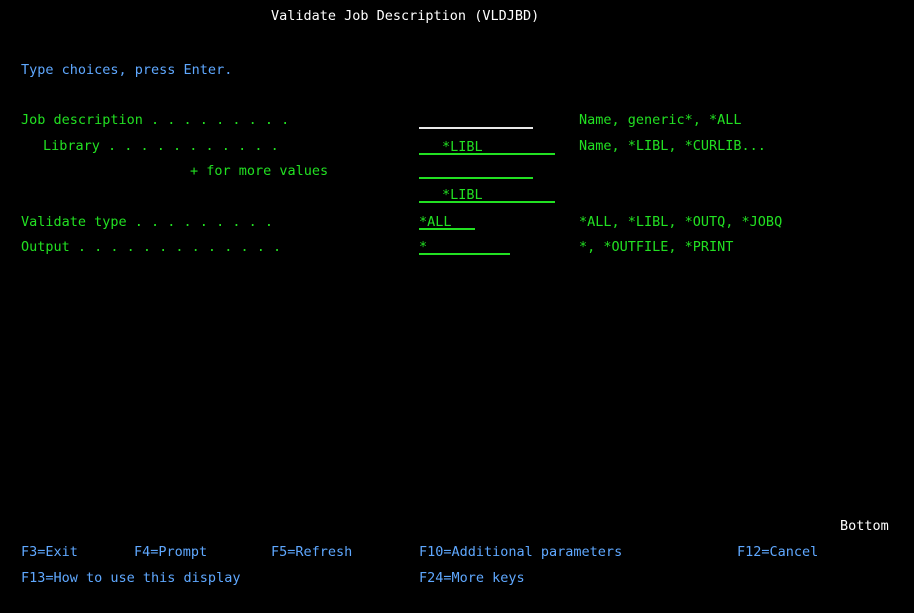 The height and width of the screenshot is (613, 914). Describe the element at coordinates (130, 578) in the screenshot. I see `f13-help-key: F13=How to use this display` at that location.